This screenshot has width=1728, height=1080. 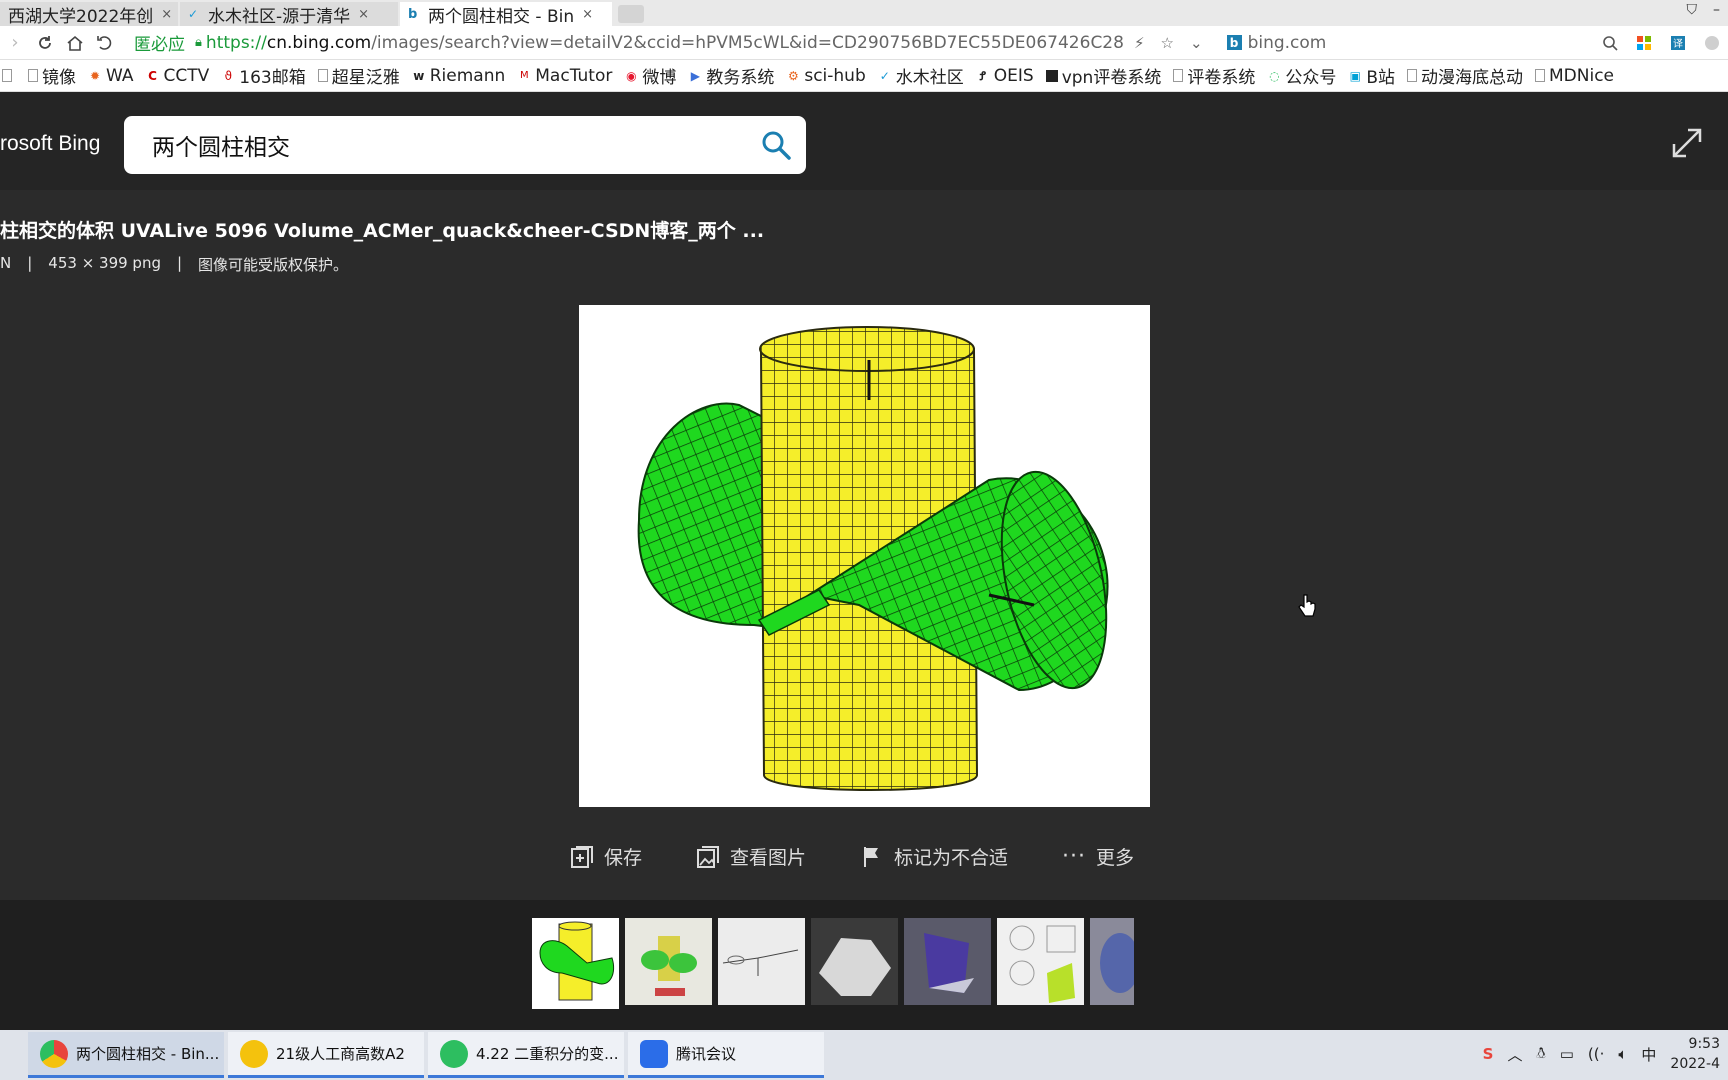 I want to click on chevron-down-icon: ⌄, so click(x=1196, y=43).